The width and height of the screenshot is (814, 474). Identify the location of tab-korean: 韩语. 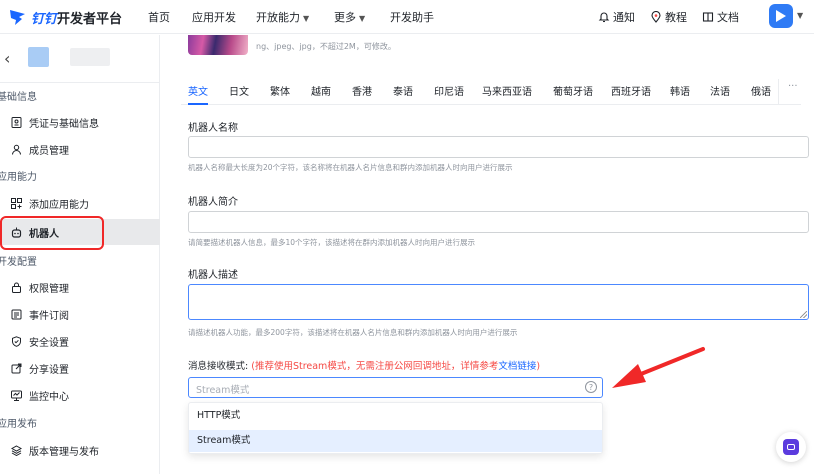
(680, 90).